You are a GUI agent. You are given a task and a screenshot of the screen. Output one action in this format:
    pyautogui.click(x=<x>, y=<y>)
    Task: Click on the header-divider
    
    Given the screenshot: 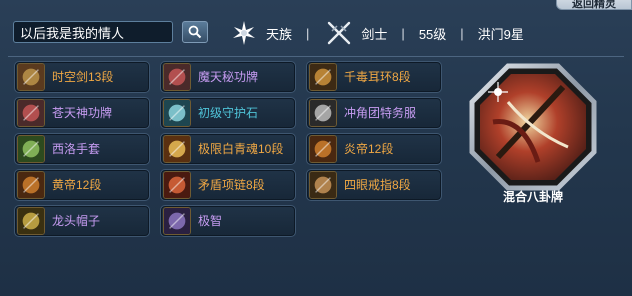 What is the action you would take?
    pyautogui.click(x=316, y=56)
    